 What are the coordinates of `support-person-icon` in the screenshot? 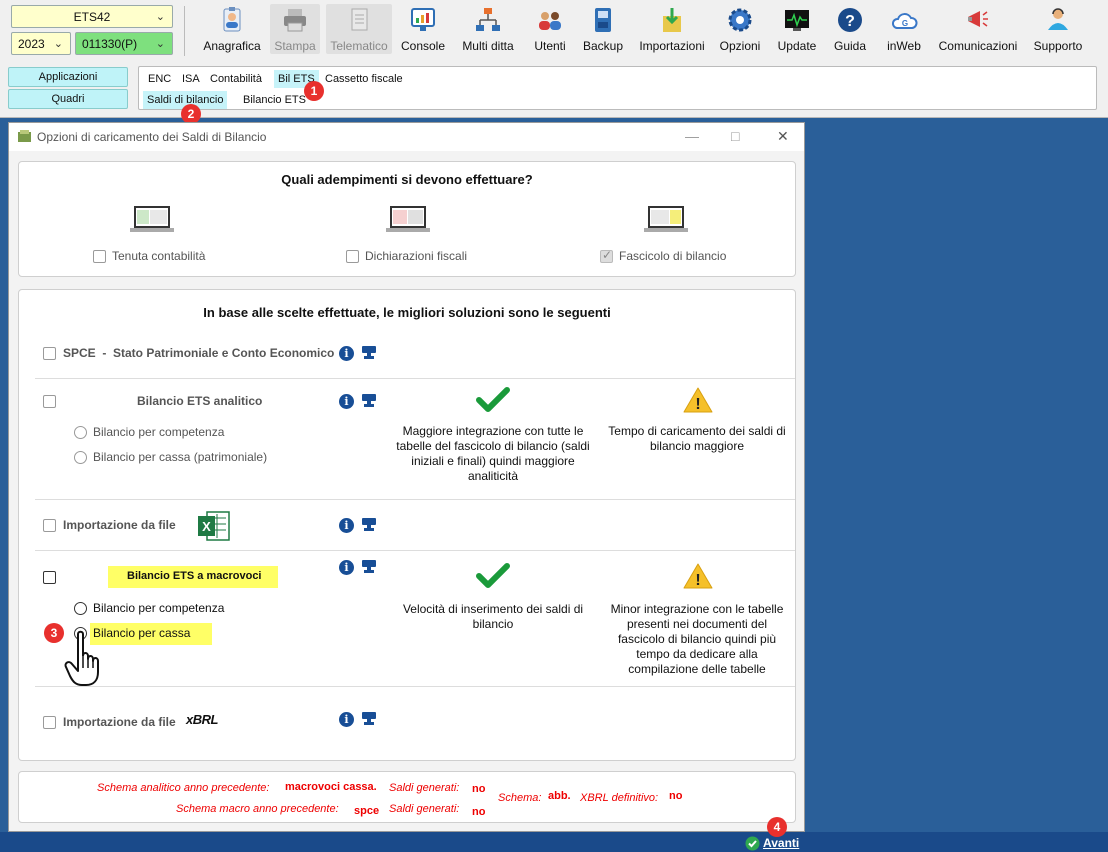 It's located at (1058, 19).